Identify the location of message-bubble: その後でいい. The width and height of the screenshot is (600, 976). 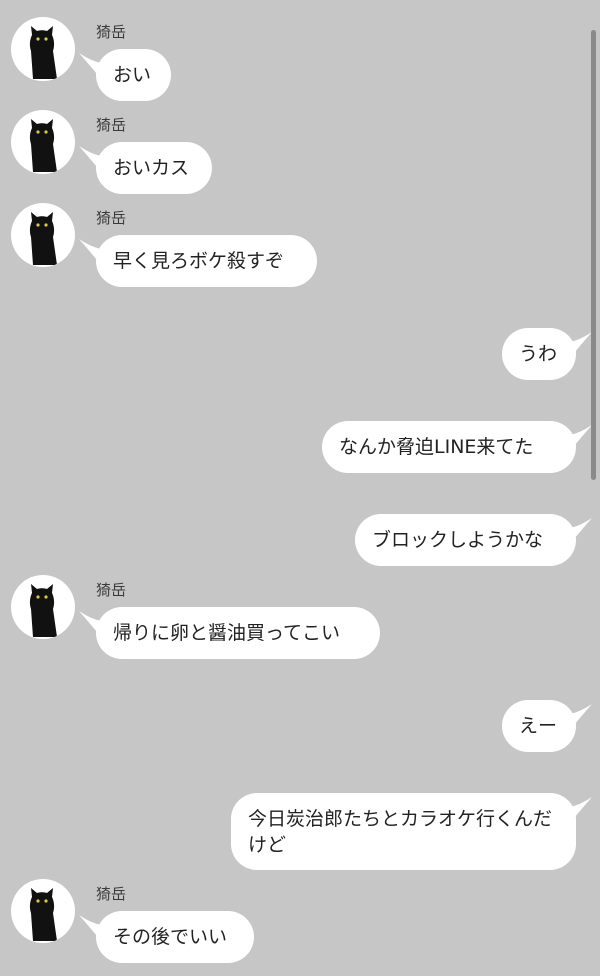
(175, 937).